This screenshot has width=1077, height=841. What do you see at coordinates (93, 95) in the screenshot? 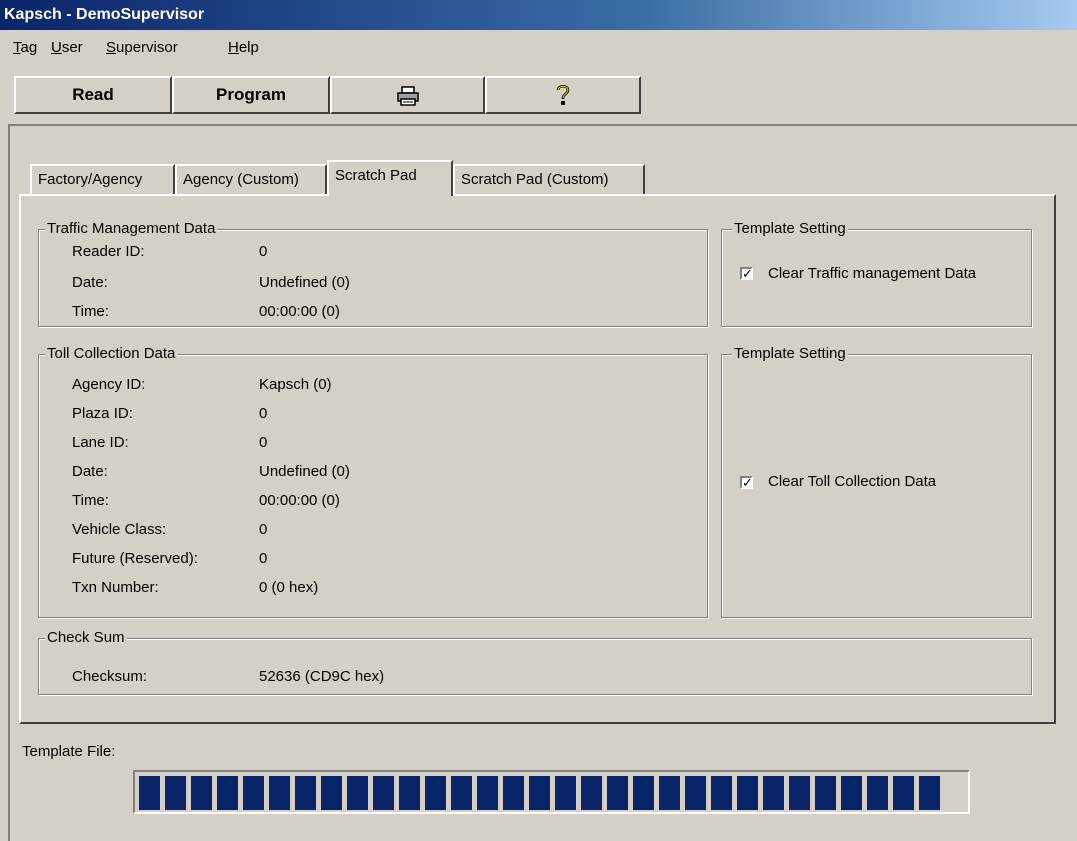
I see `read-button: Read` at bounding box center [93, 95].